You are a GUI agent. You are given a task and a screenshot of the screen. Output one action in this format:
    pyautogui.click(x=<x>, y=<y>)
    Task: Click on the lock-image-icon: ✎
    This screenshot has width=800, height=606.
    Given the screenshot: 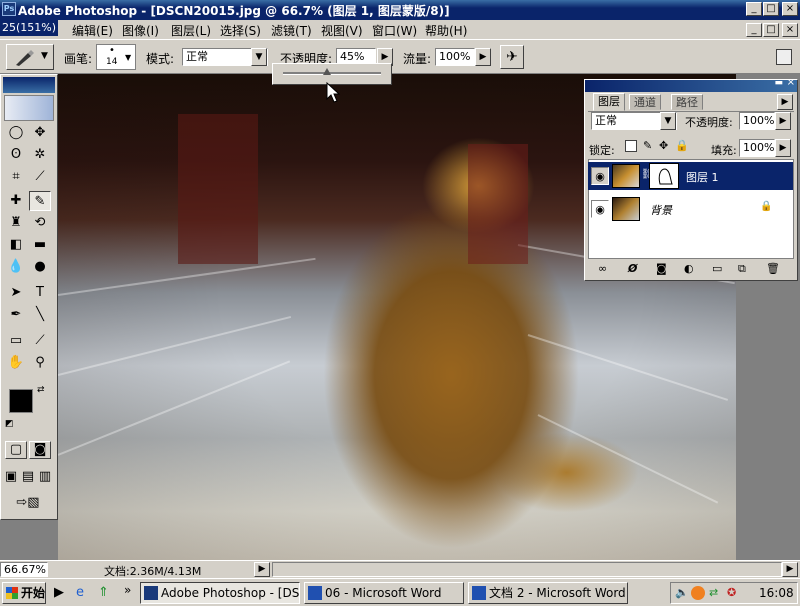 What is the action you would take?
    pyautogui.click(x=647, y=145)
    